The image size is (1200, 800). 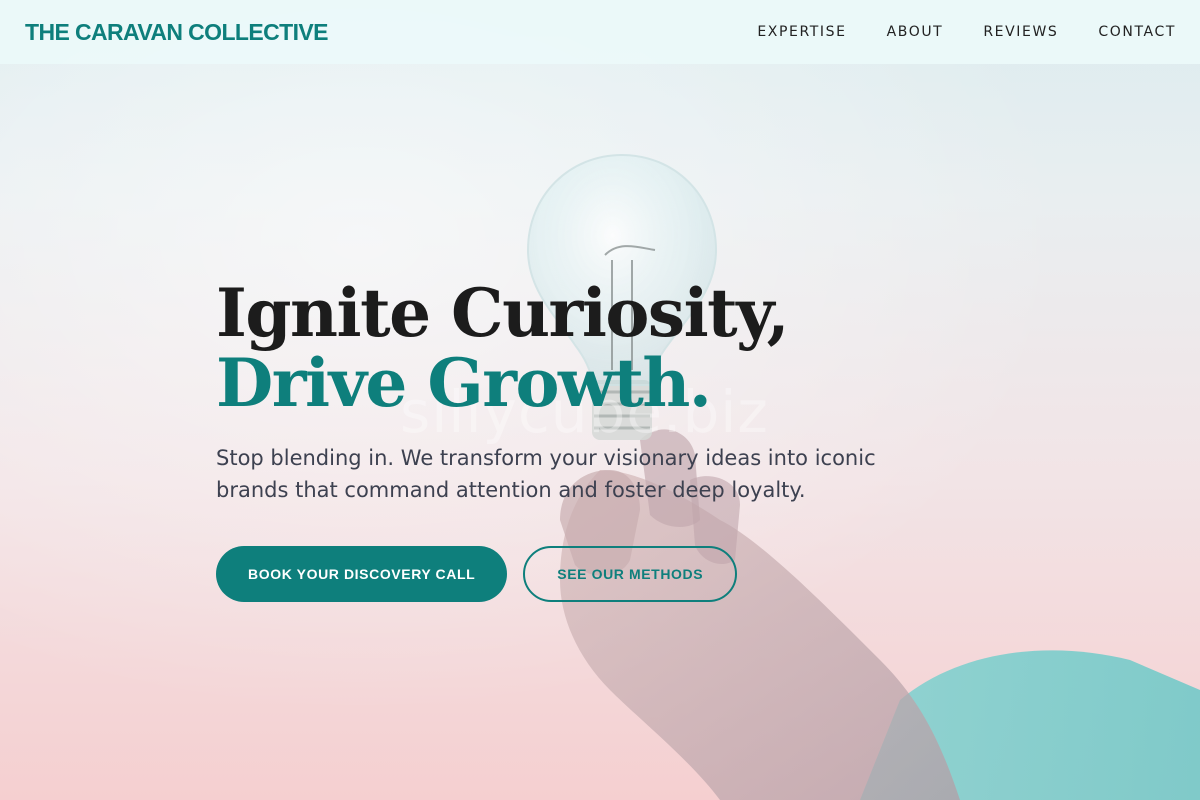 I want to click on book-discovery-call-button: BOOK YOUR DISCOVERY CALL, so click(x=362, y=574).